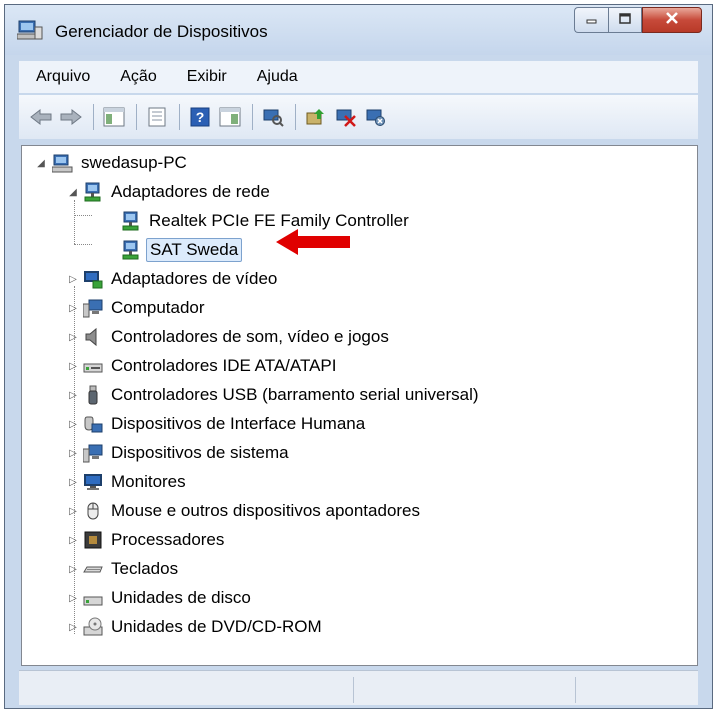 The width and height of the screenshot is (717, 713). Describe the element at coordinates (161, 598) in the screenshot. I see `tree-node-disk-drives: ▷ Unidades de disco` at that location.